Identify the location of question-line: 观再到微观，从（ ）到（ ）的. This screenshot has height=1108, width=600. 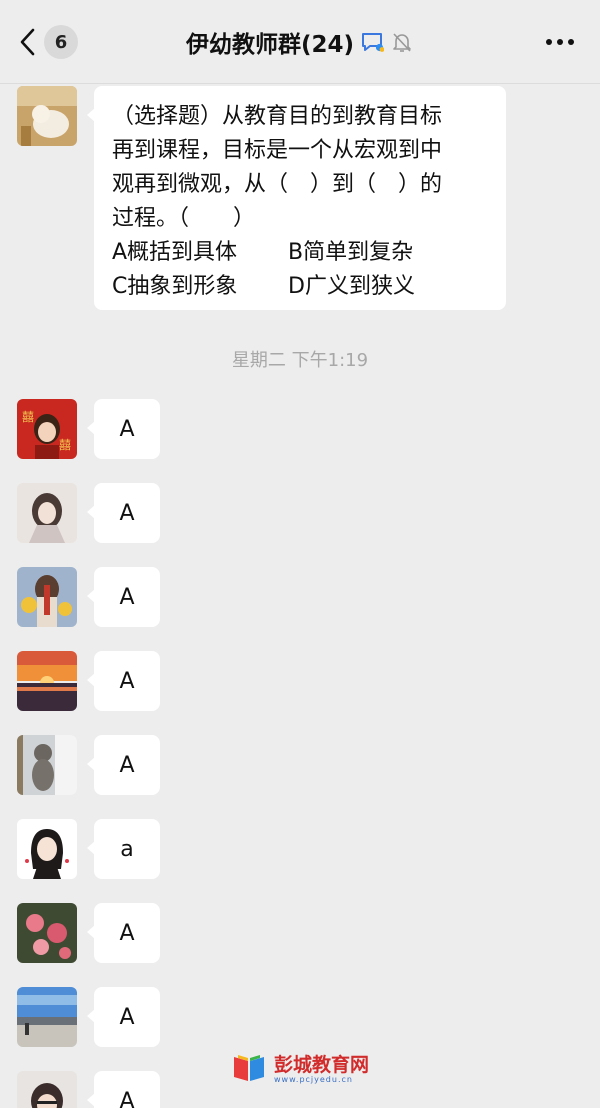
(277, 184).